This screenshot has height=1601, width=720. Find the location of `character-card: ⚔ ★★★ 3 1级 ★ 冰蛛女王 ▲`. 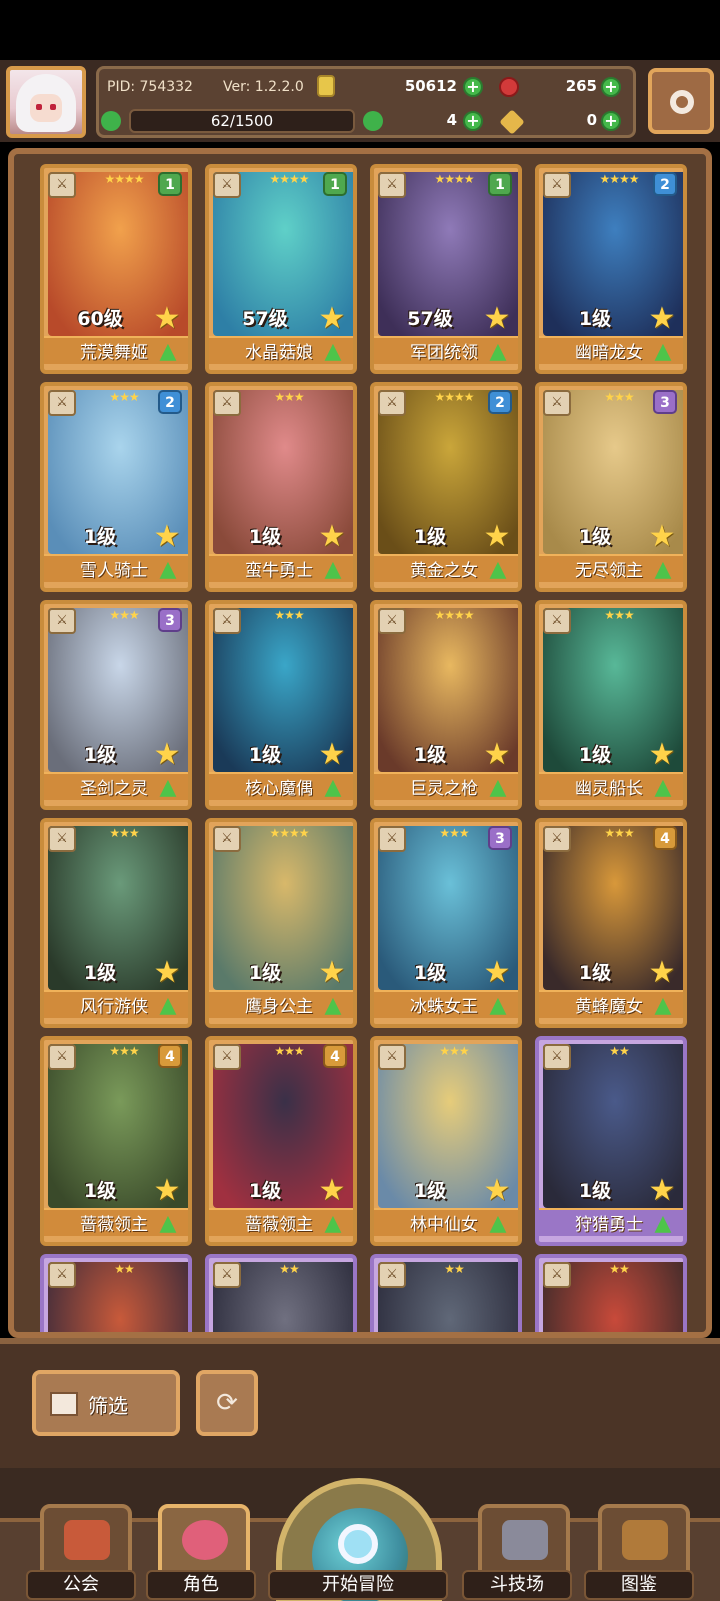

character-card: ⚔ ★★★ 3 1级 ★ 冰蛛女王 ▲ is located at coordinates (446, 923).